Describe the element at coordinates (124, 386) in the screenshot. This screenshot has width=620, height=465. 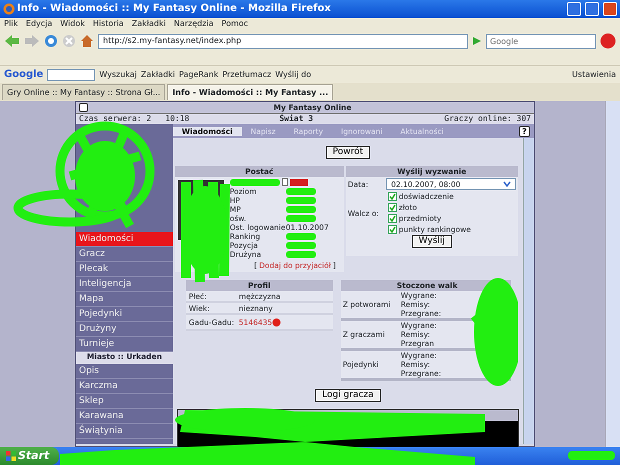
I see `sidebar-item: Karczma` at that location.